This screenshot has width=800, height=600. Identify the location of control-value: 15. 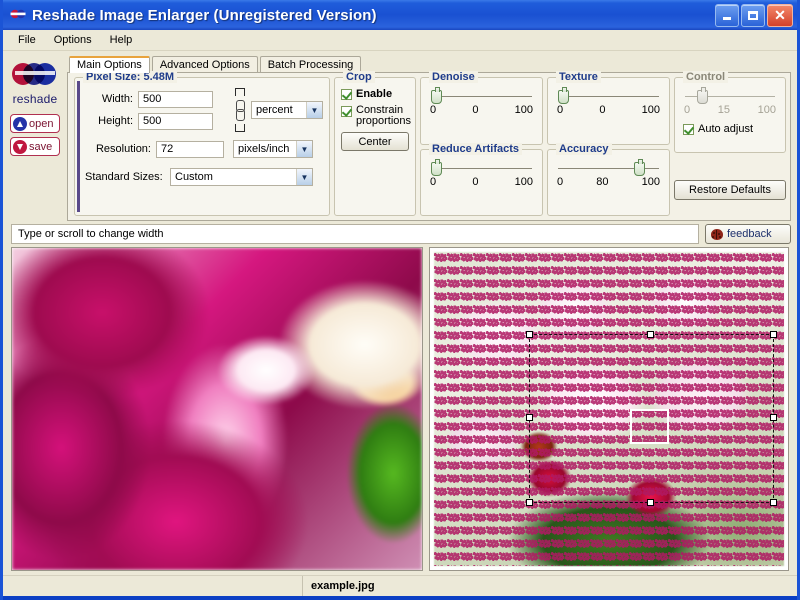
(723, 110).